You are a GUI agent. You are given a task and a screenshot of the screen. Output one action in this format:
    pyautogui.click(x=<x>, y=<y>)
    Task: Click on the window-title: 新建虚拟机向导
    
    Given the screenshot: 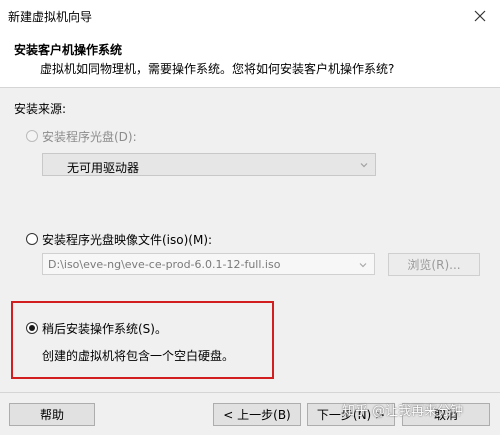 What is the action you would take?
    pyautogui.click(x=50, y=17)
    